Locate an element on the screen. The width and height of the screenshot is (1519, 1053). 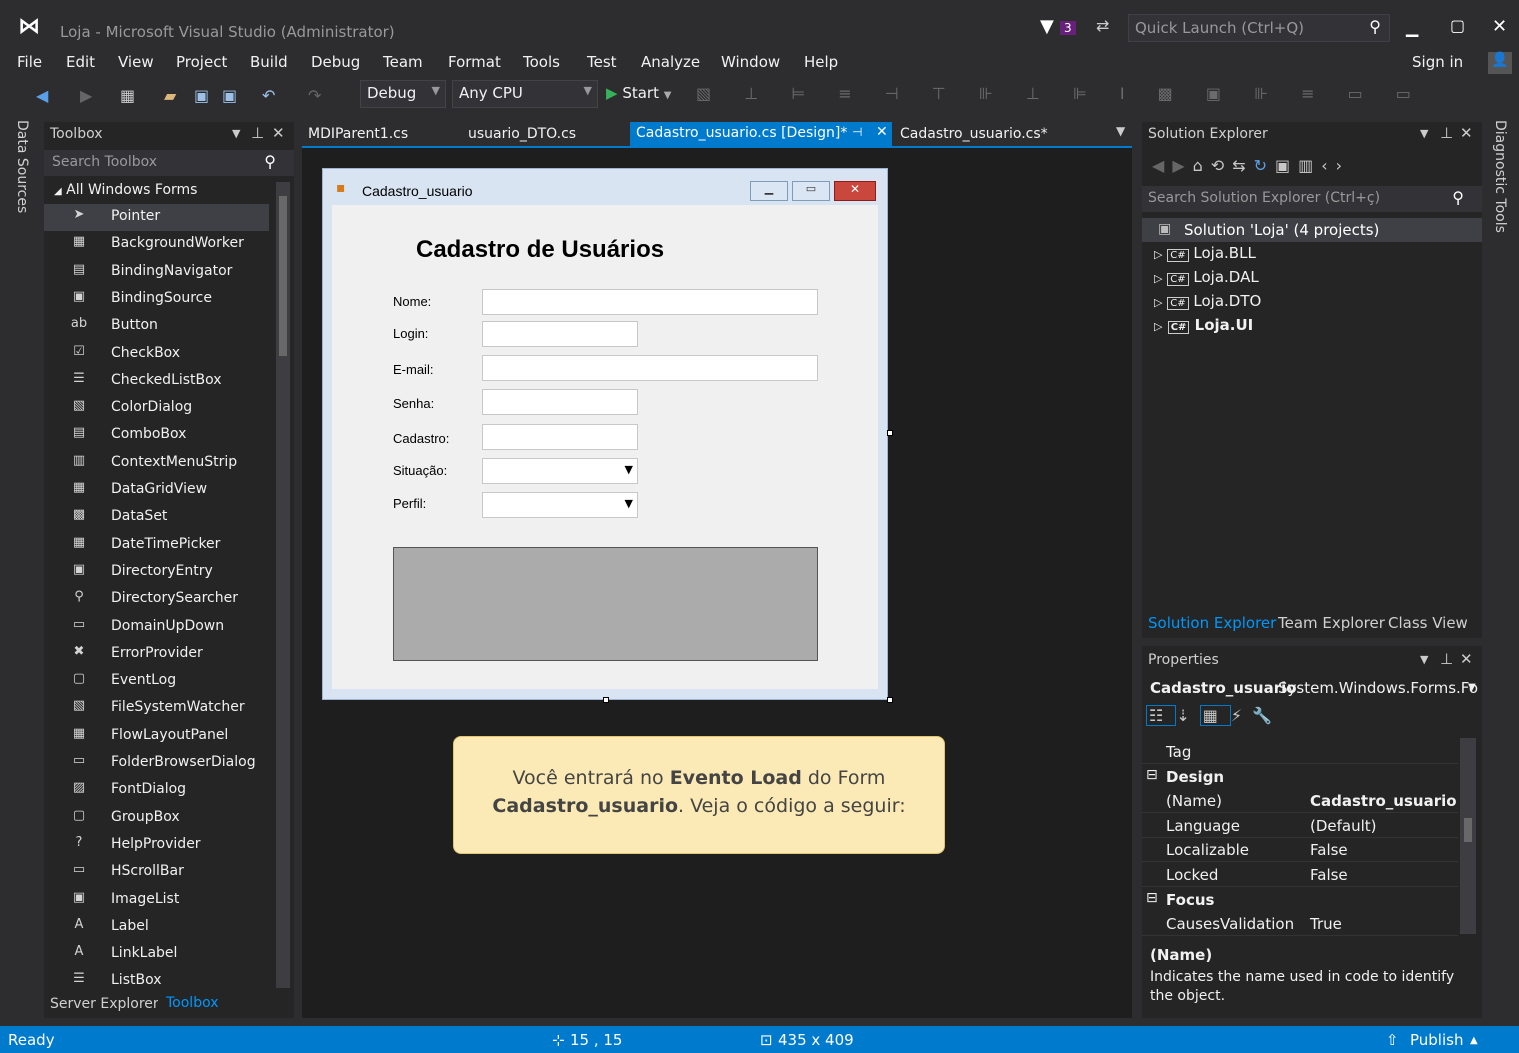
tab-overflow-icon: ▼ is located at coordinates (1120, 131).